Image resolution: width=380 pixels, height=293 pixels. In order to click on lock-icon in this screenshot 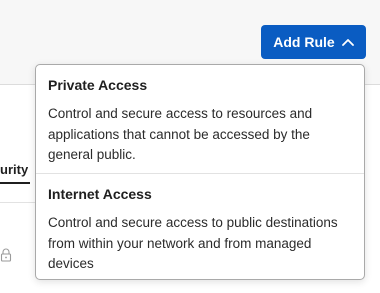, I will do `click(6, 255)`.